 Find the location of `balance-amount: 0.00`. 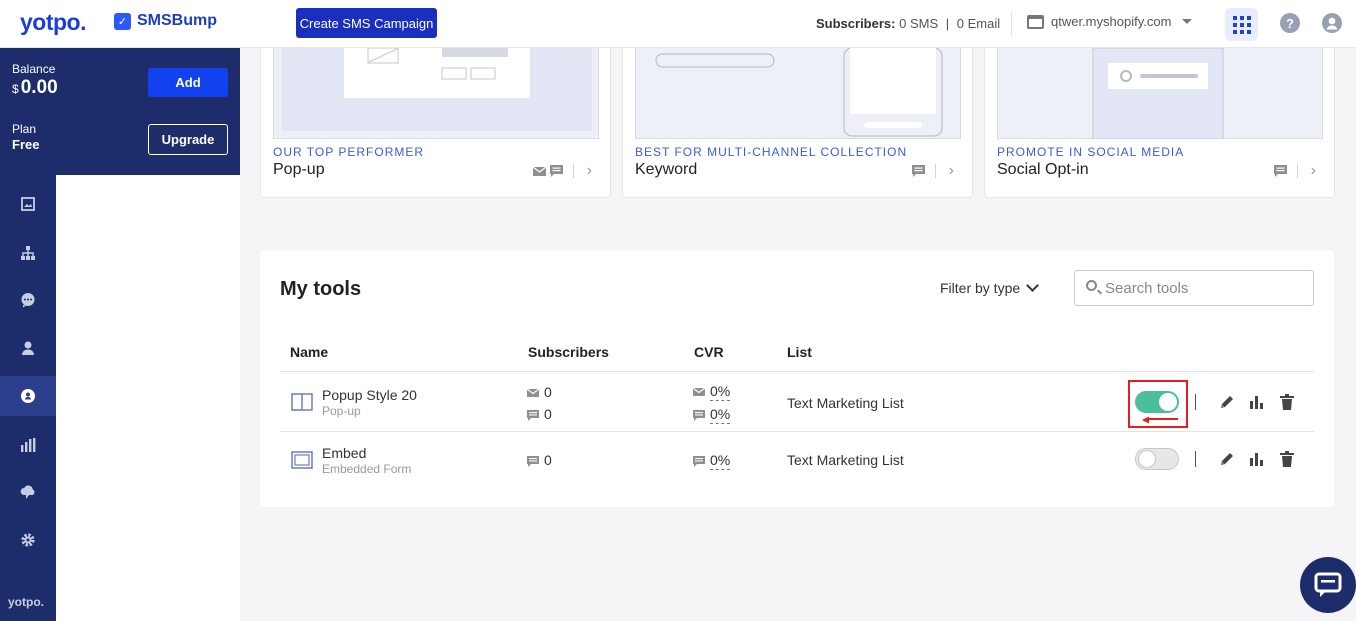

balance-amount: 0.00 is located at coordinates (39, 87).